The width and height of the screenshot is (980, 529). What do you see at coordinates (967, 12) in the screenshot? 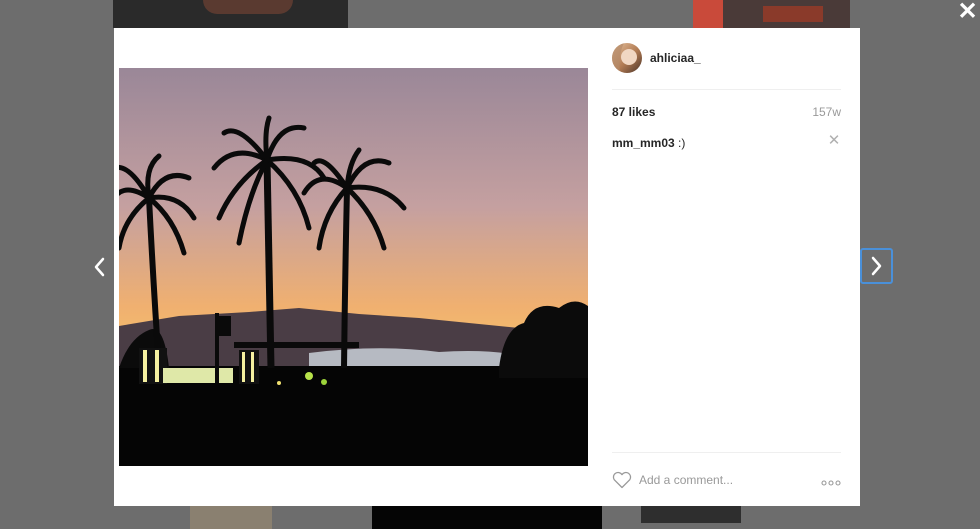
I see `close-icon: ✕` at bounding box center [967, 12].